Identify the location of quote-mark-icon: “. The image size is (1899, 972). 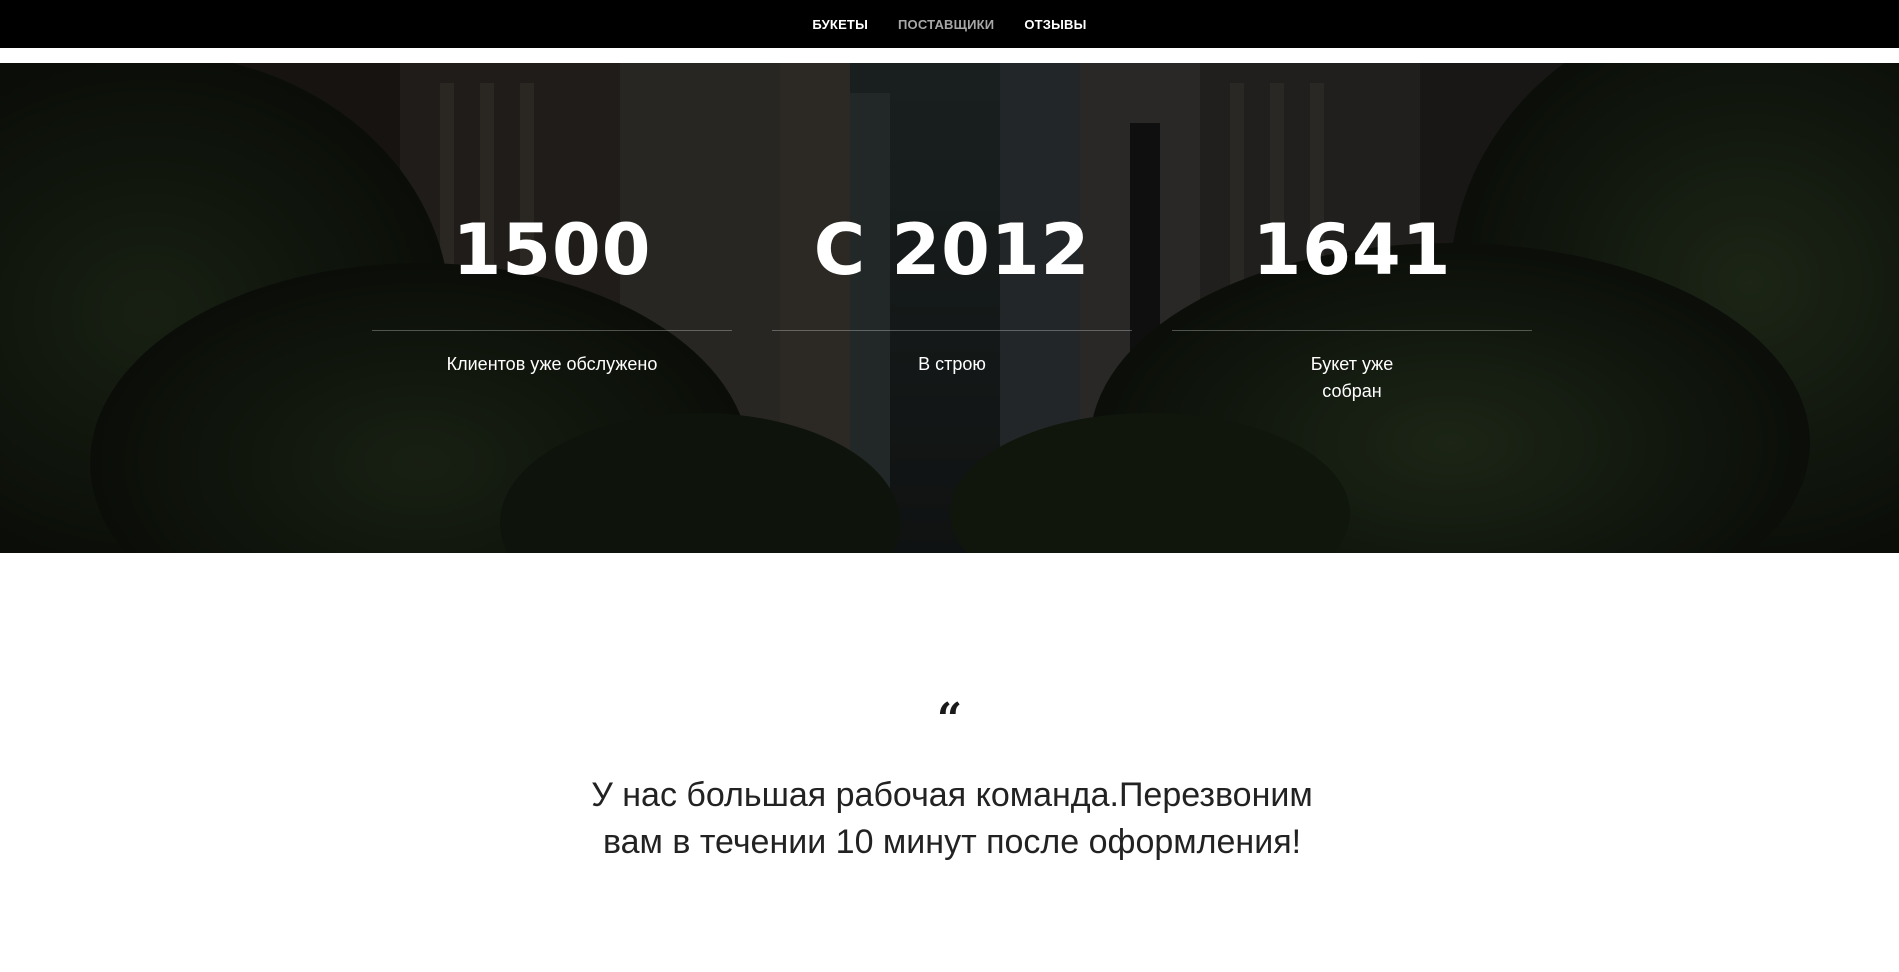
(949, 719).